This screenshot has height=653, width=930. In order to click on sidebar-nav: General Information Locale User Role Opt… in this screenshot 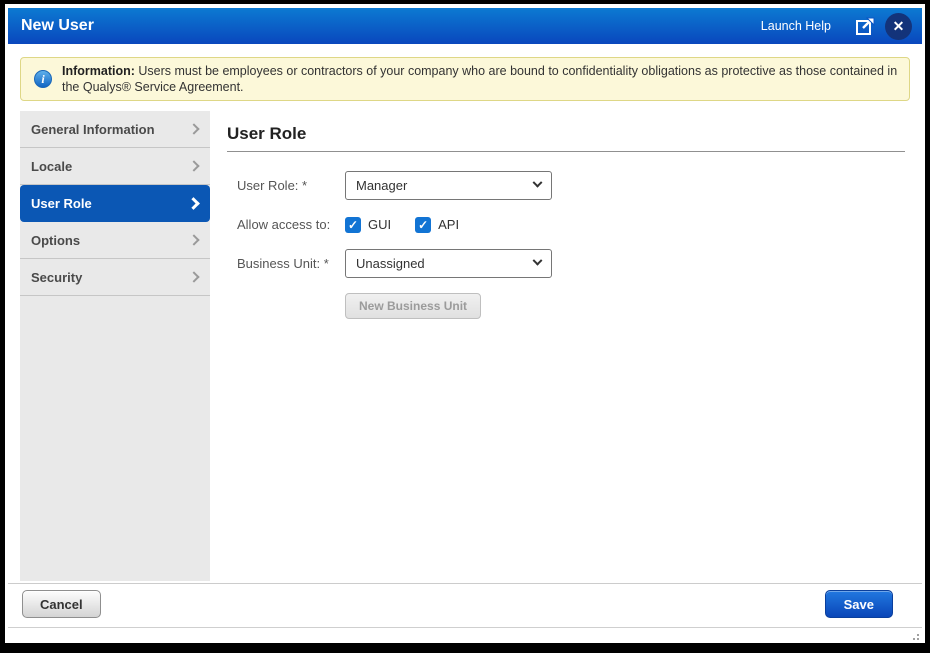, I will do `click(115, 346)`.